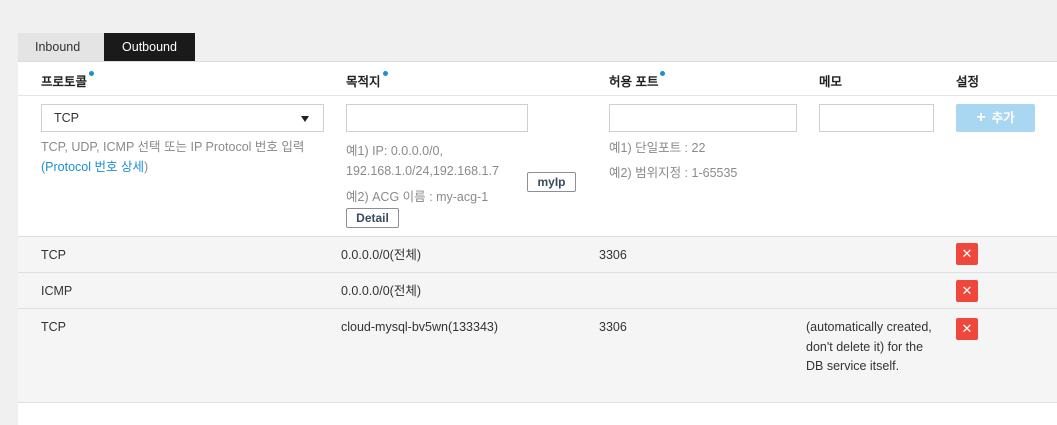  Describe the element at coordinates (363, 82) in the screenshot. I see `header-destination-label: 목적지` at that location.